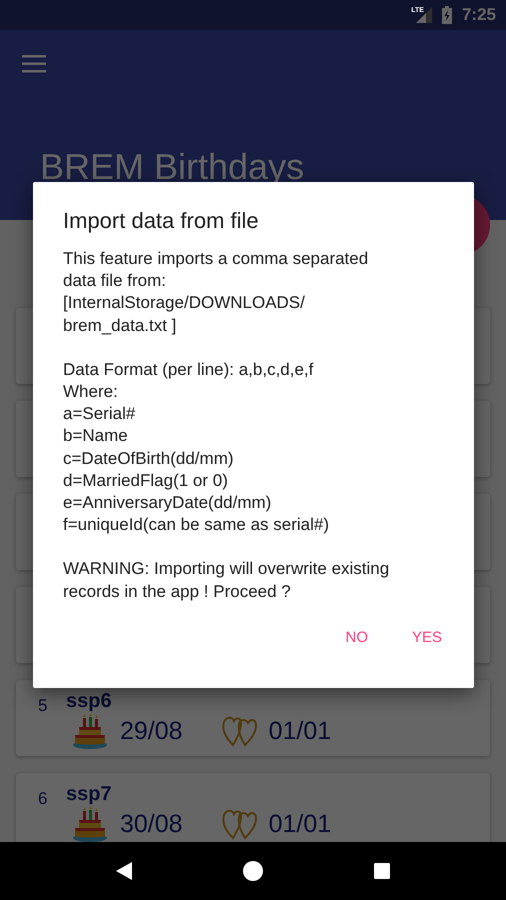 This screenshot has height=900, width=506. I want to click on app-title: BREM Birthdays, so click(172, 167).